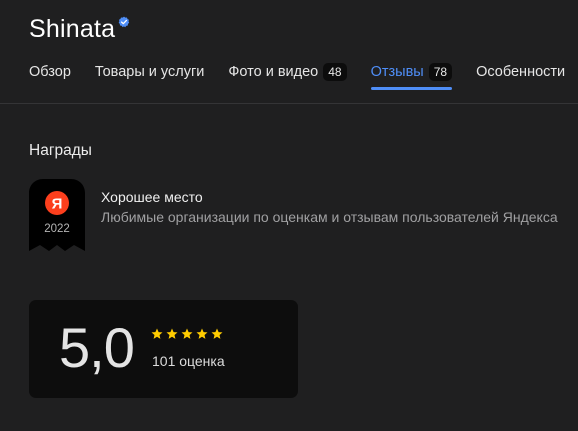  I want to click on rating-count: 101 оценка, so click(188, 361).